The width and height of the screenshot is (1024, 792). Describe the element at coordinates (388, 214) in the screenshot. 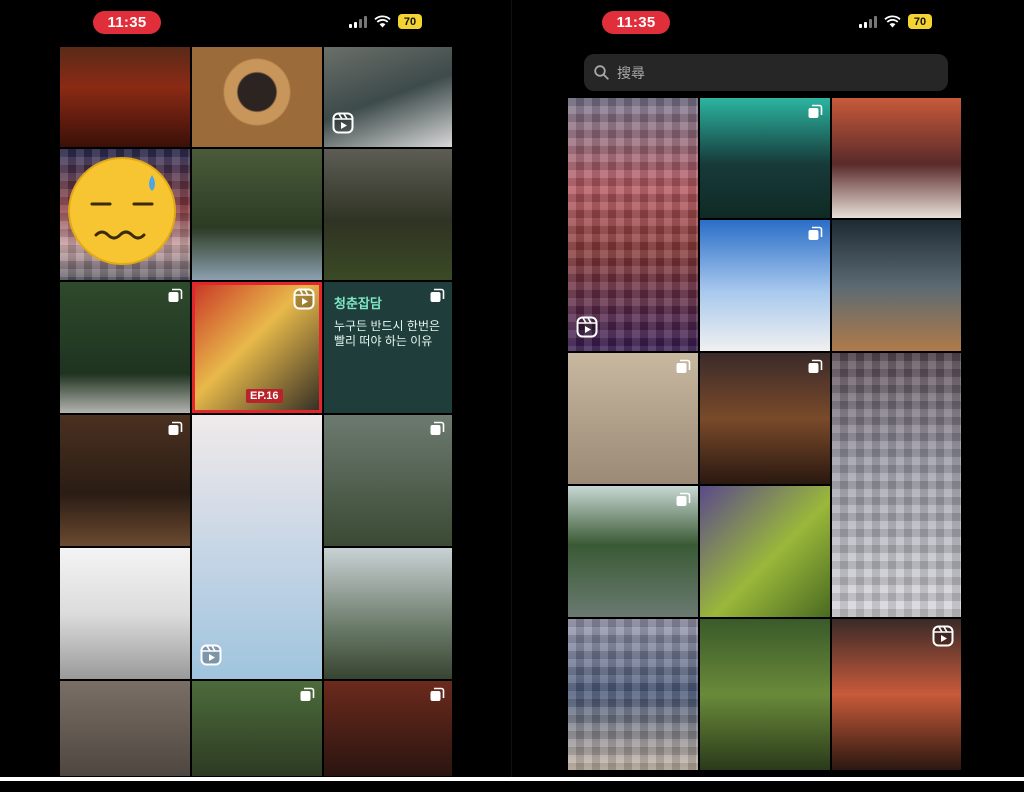

I see `grid-tile-daffodil-photo` at that location.